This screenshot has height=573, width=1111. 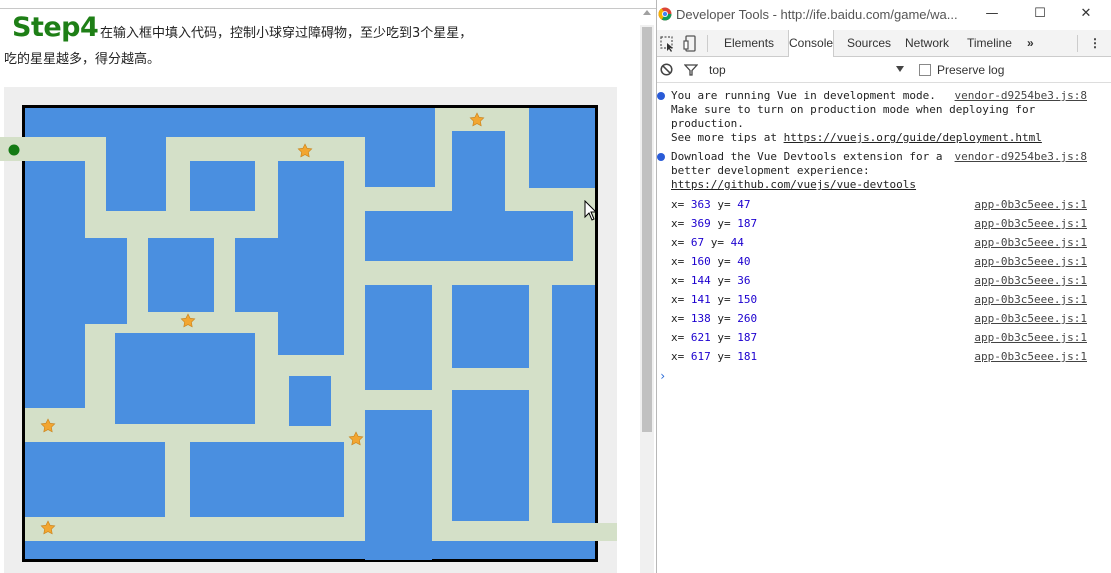 What do you see at coordinates (992, 15) in the screenshot?
I see `minimize-button: —` at bounding box center [992, 15].